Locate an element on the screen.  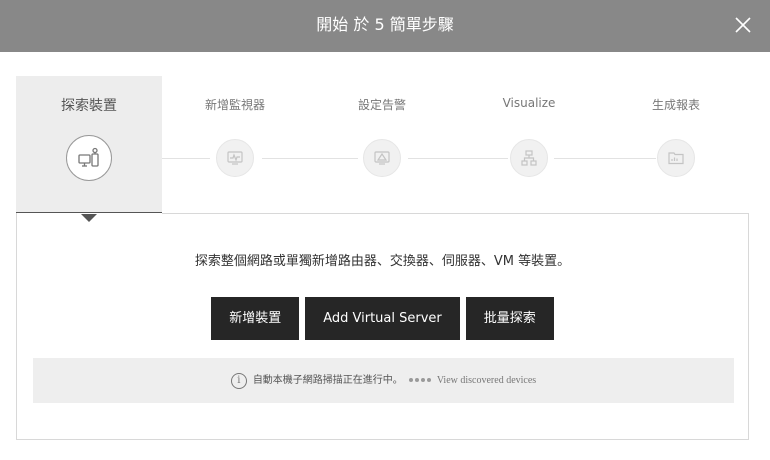
step-configure-alarms: 設定告警 is located at coordinates (382, 145).